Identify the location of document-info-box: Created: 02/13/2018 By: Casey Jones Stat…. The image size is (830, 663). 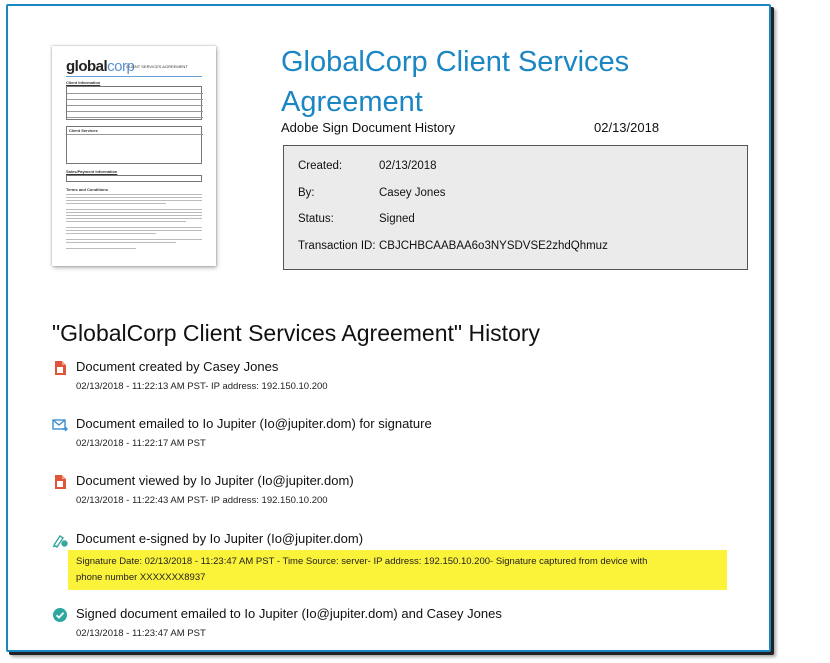
(515, 207).